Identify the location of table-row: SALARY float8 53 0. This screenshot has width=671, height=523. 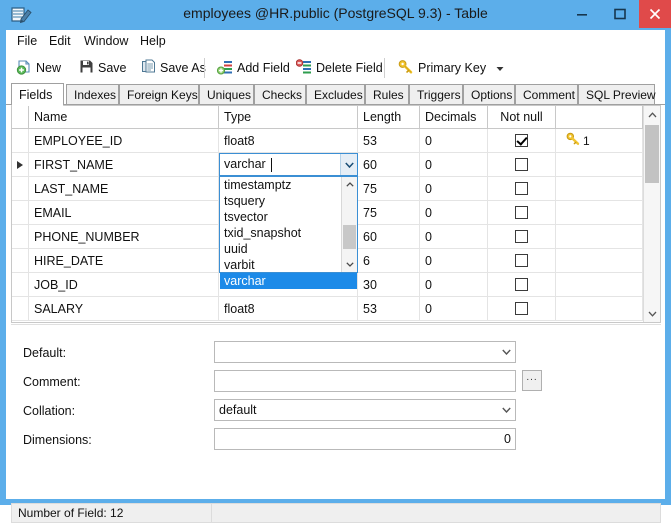
(327, 309).